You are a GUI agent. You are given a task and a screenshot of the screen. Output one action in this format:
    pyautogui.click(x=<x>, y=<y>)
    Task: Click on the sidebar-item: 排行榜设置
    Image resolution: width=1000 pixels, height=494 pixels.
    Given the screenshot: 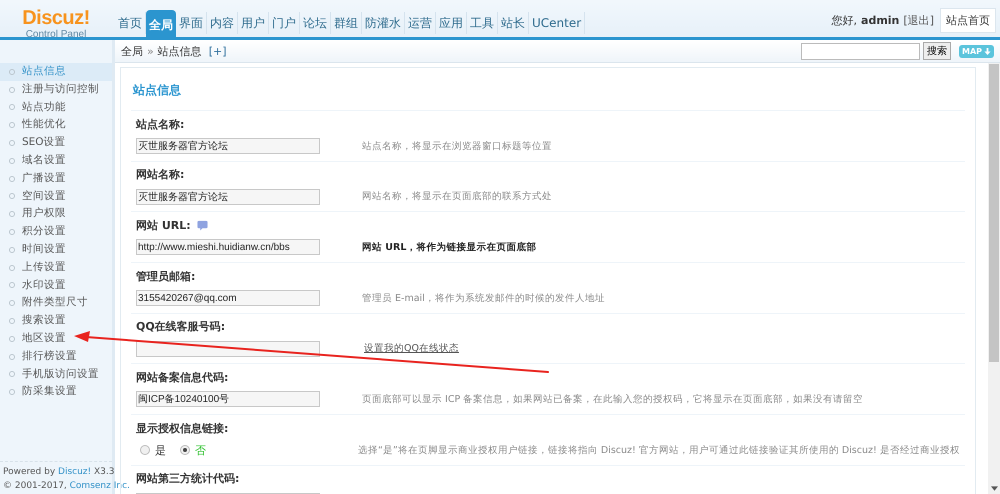 What is the action you would take?
    pyautogui.click(x=56, y=357)
    